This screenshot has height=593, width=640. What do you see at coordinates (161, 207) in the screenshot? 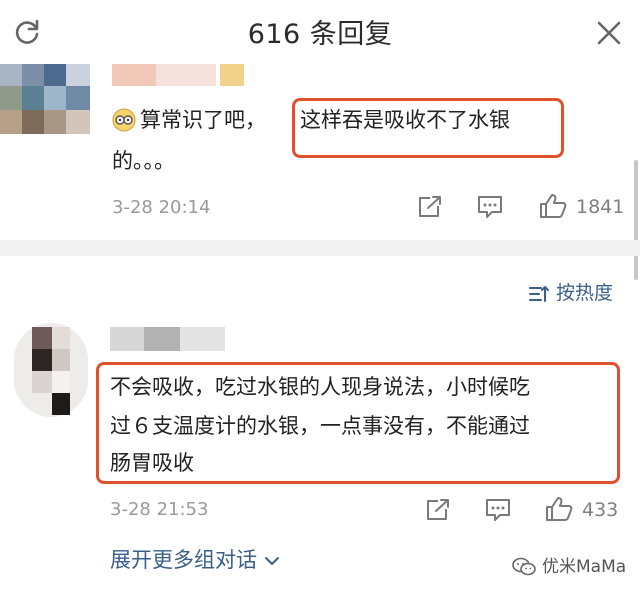
I see `comment-date: 3-28 20:14` at bounding box center [161, 207].